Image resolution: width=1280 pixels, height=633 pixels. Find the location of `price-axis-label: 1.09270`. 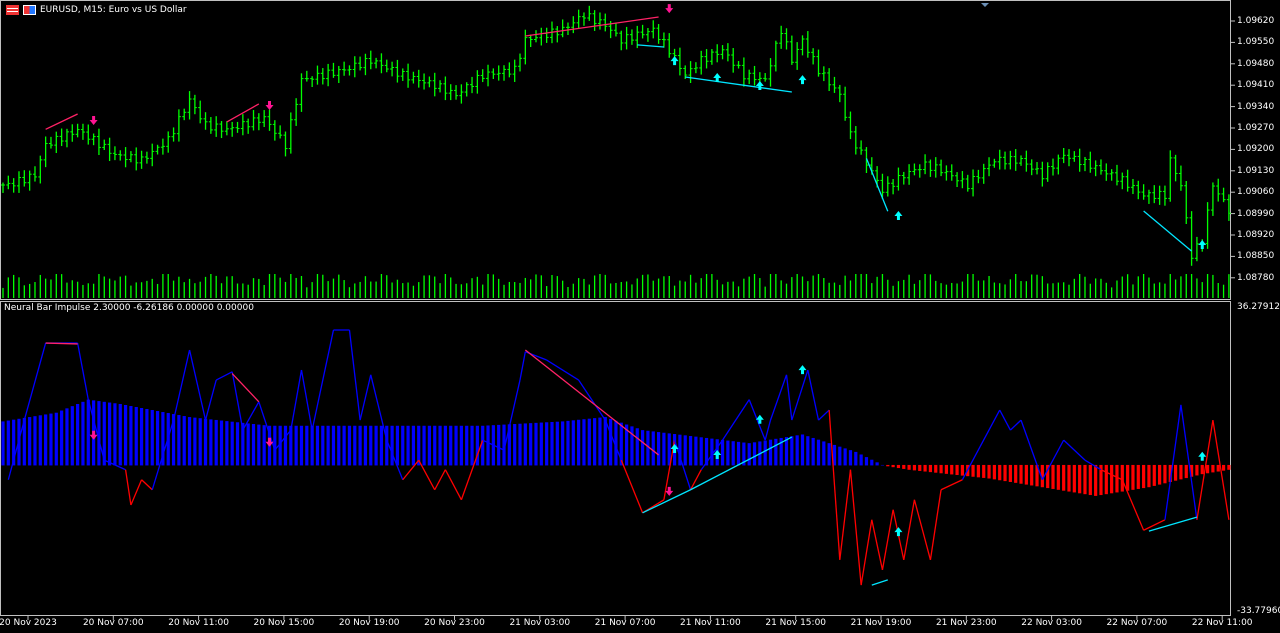

price-axis-label: 1.09270 is located at coordinates (1256, 128).